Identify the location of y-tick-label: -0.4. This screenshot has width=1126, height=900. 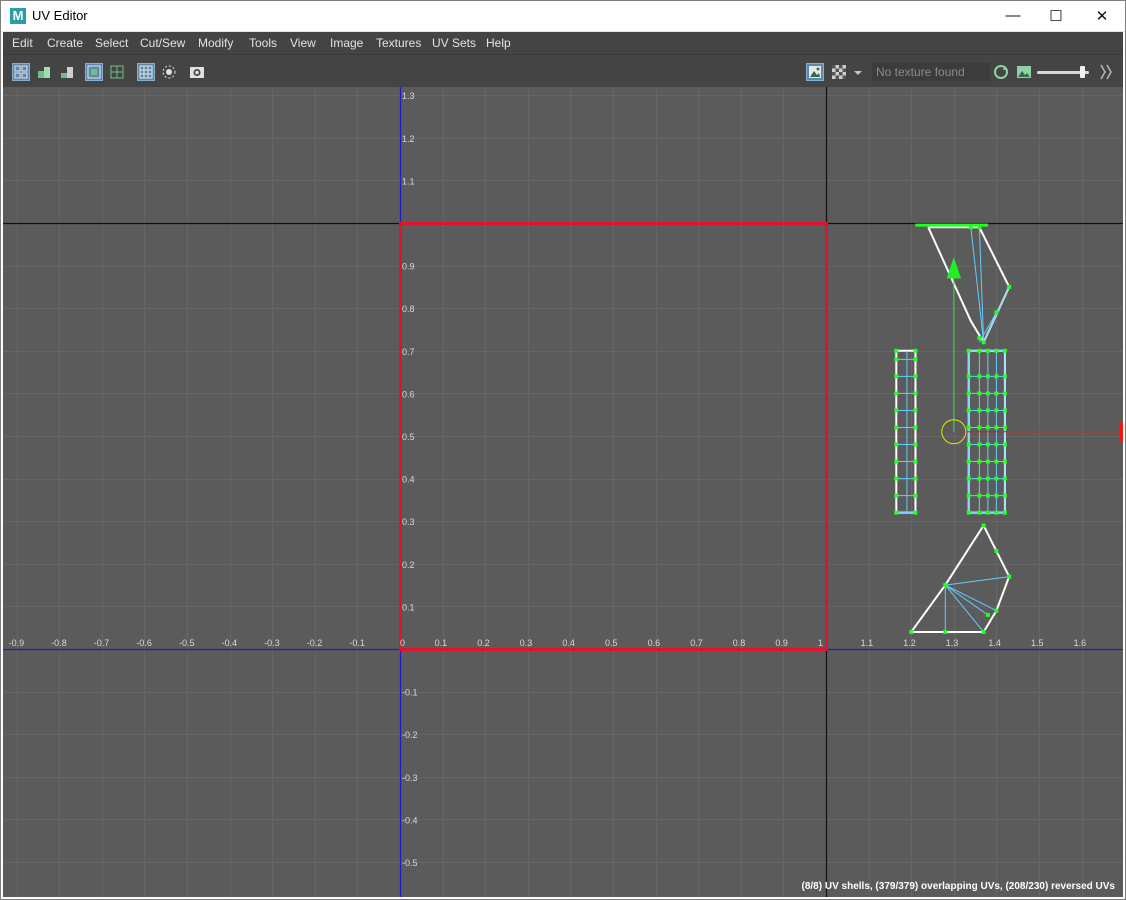
(410, 820).